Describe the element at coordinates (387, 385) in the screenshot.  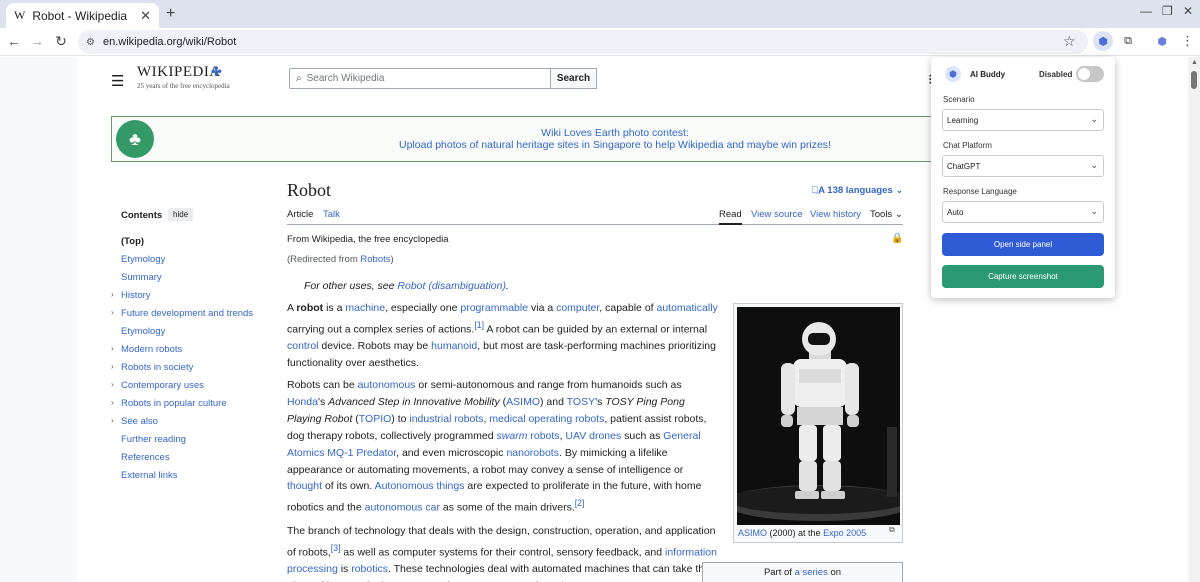
I see `link-autonomous: autonomous` at that location.